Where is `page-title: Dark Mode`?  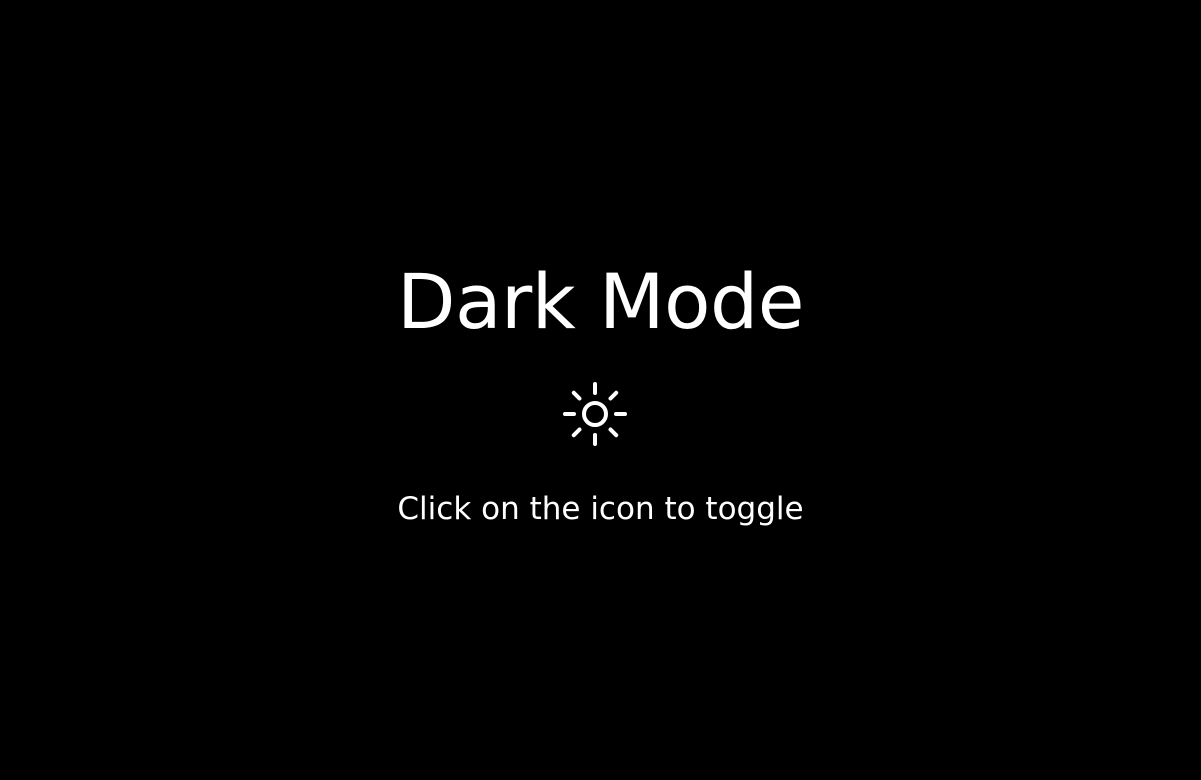 page-title: Dark Mode is located at coordinates (600, 301).